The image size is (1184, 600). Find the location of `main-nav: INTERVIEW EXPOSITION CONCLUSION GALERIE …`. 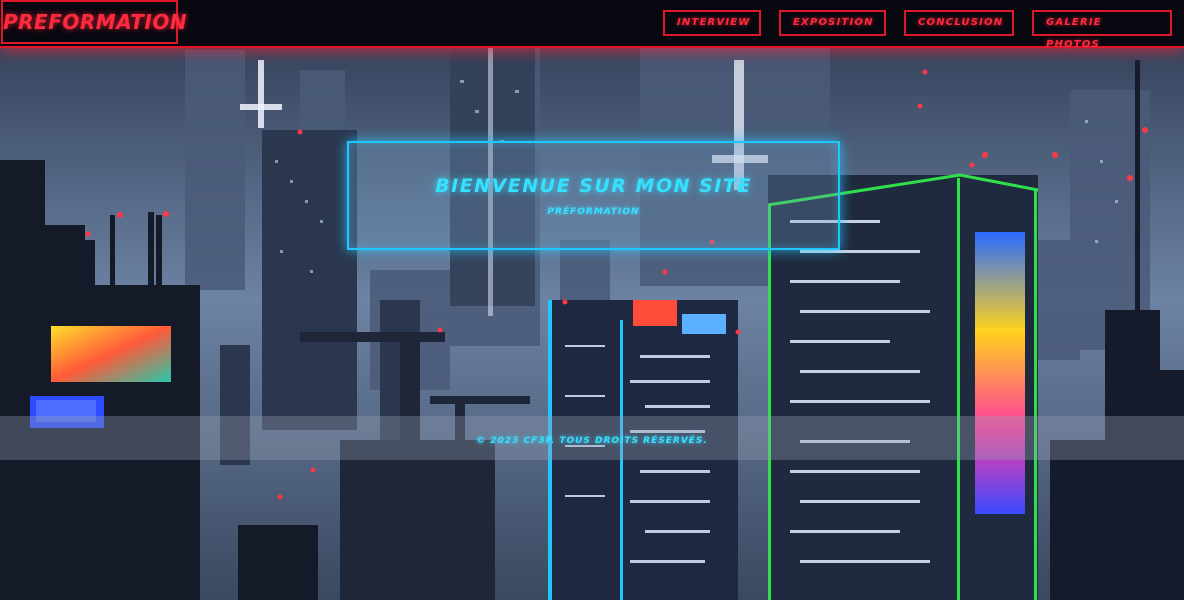

main-nav: INTERVIEW EXPOSITION CONCLUSION GALERIE … is located at coordinates (917, 30).